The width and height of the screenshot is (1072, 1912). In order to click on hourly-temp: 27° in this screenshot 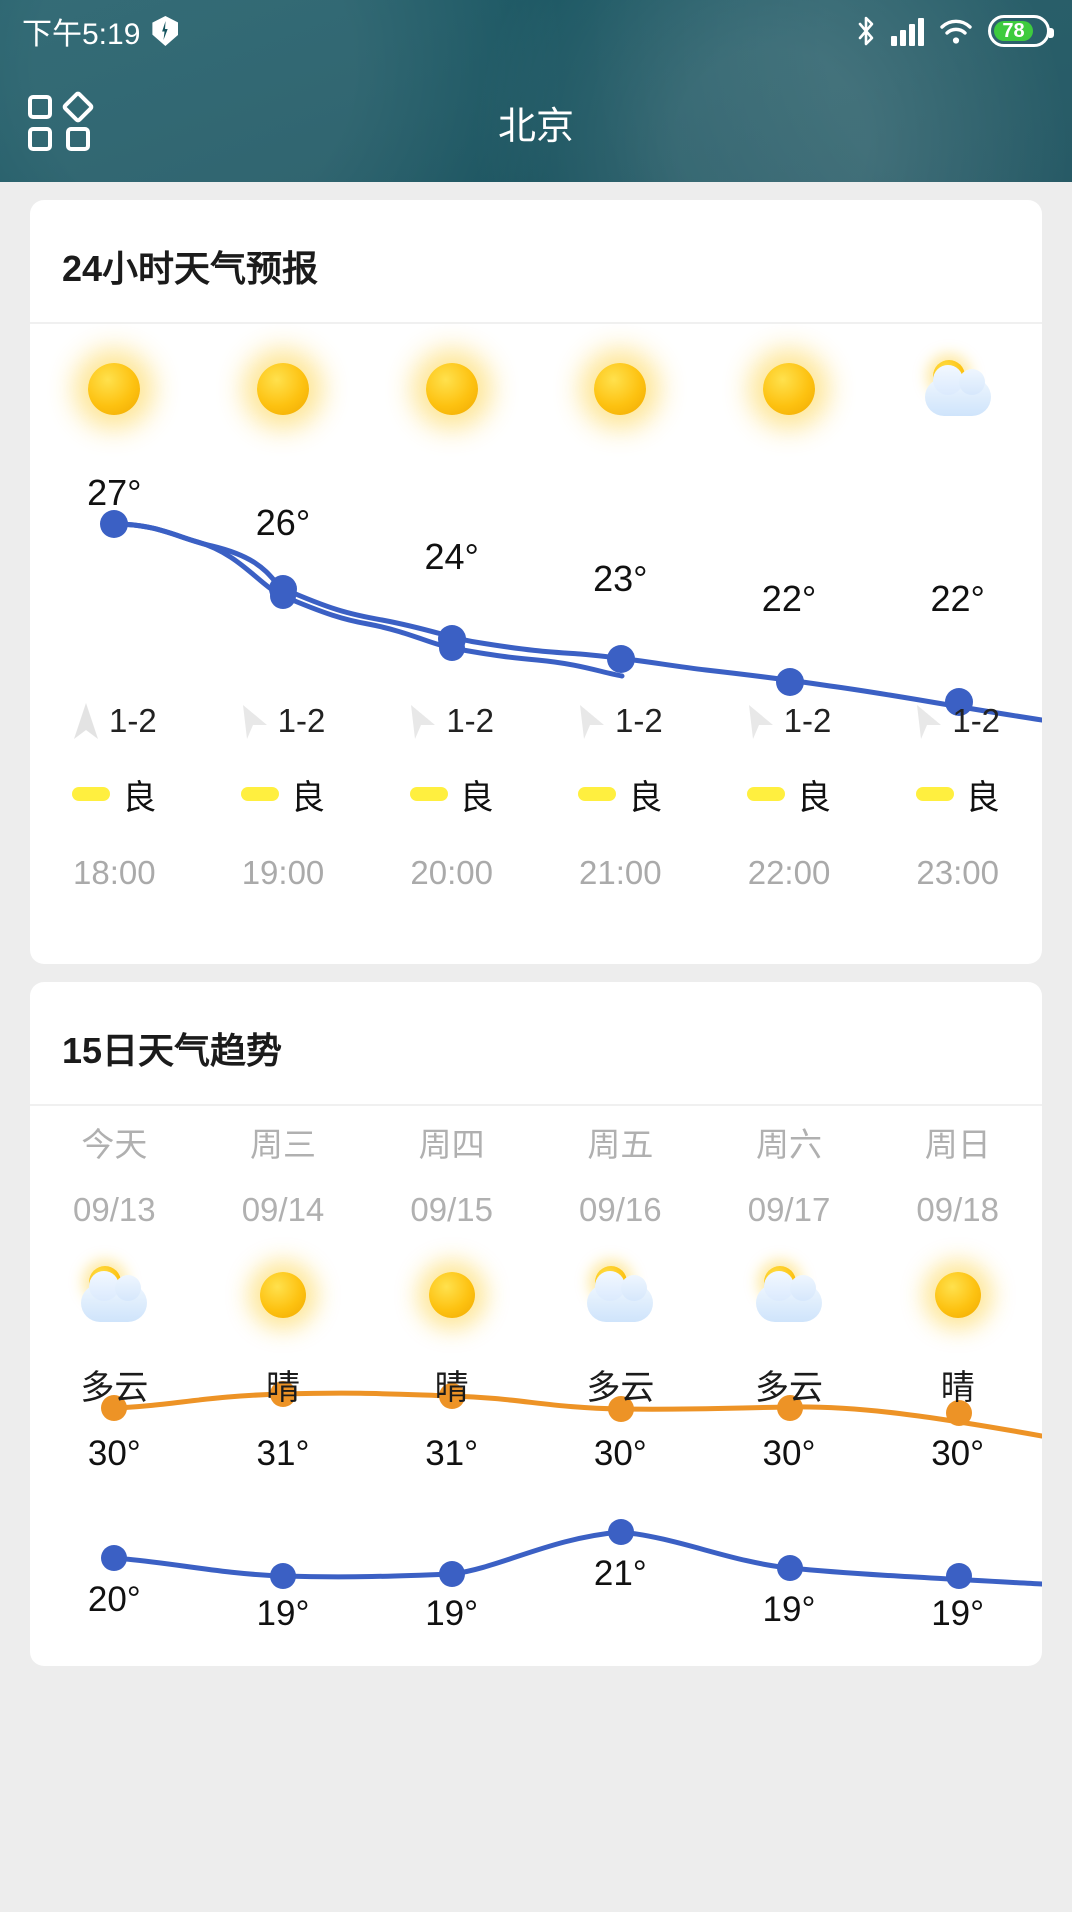, I will do `click(114, 492)`.